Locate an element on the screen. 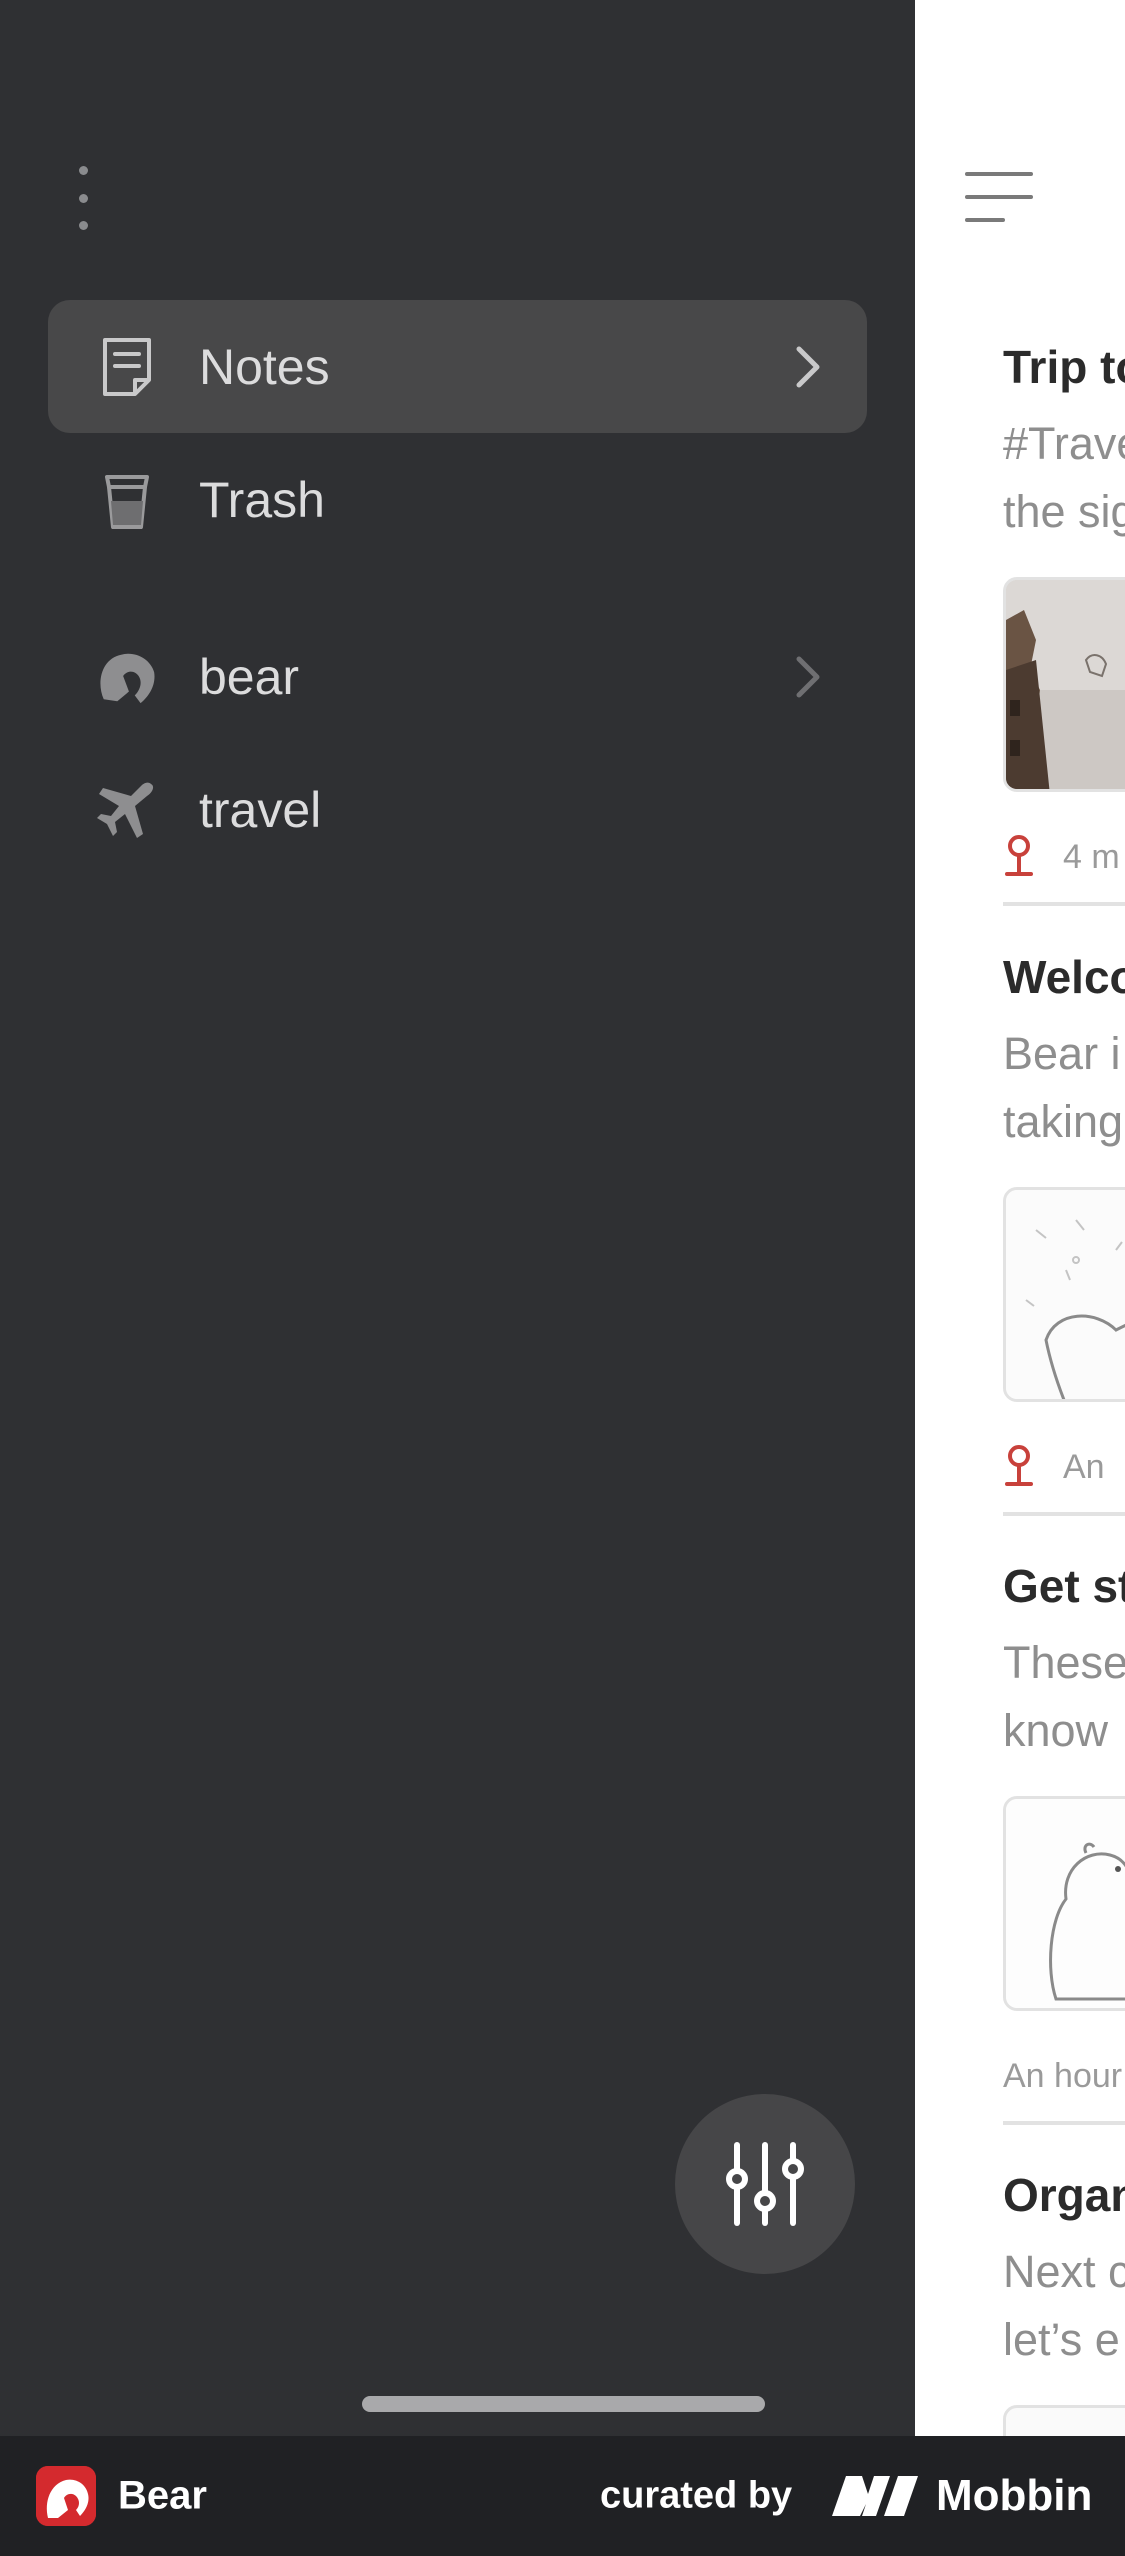 The width and height of the screenshot is (1125, 2556). menu-icon is located at coordinates (999, 197).